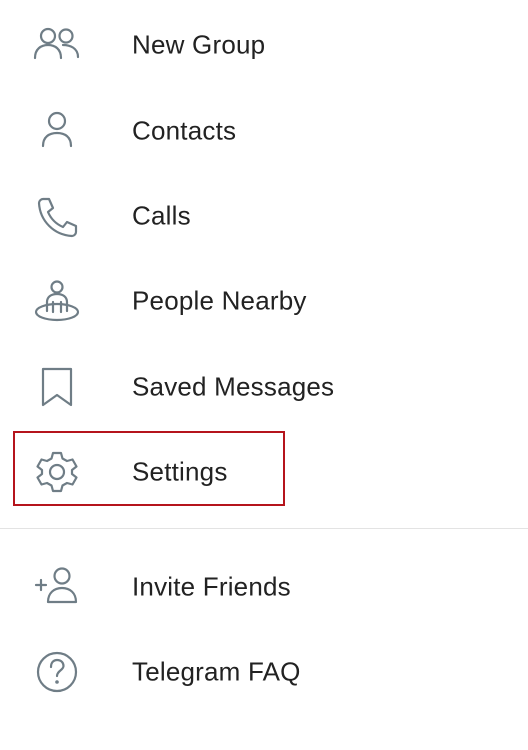 The height and width of the screenshot is (750, 528). I want to click on menu-item-new-group: New Group, so click(264, 44).